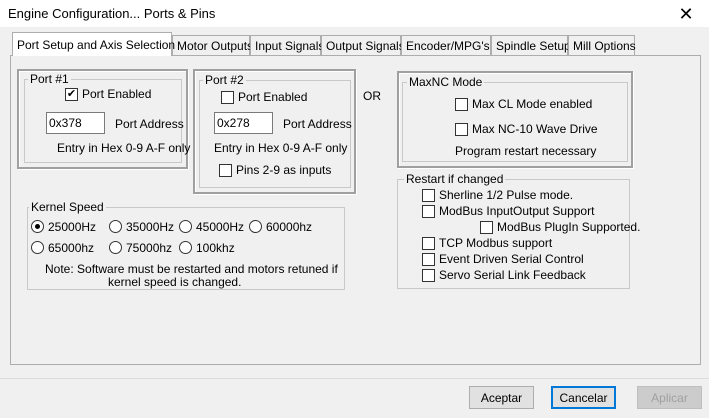  I want to click on maxnc-title: MaxNC Mode, so click(446, 82).